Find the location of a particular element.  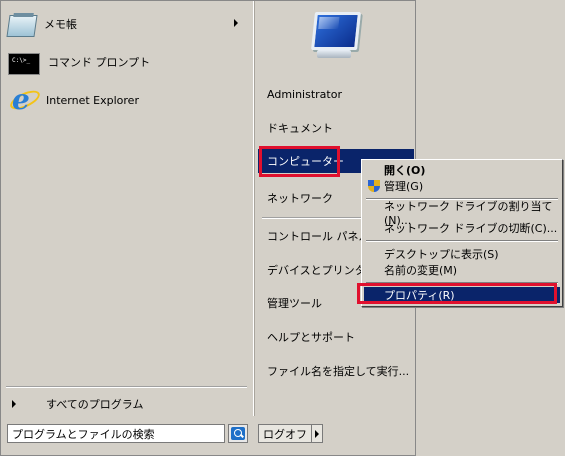

place-documents: ドキュメント is located at coordinates (336, 128).